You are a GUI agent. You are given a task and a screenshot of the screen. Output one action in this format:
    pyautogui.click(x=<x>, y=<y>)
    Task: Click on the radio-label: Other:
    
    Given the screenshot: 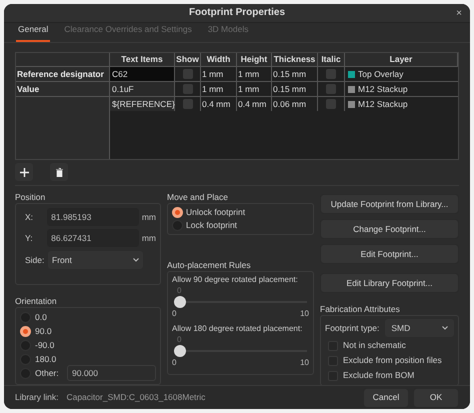 What is the action you would take?
    pyautogui.click(x=47, y=373)
    